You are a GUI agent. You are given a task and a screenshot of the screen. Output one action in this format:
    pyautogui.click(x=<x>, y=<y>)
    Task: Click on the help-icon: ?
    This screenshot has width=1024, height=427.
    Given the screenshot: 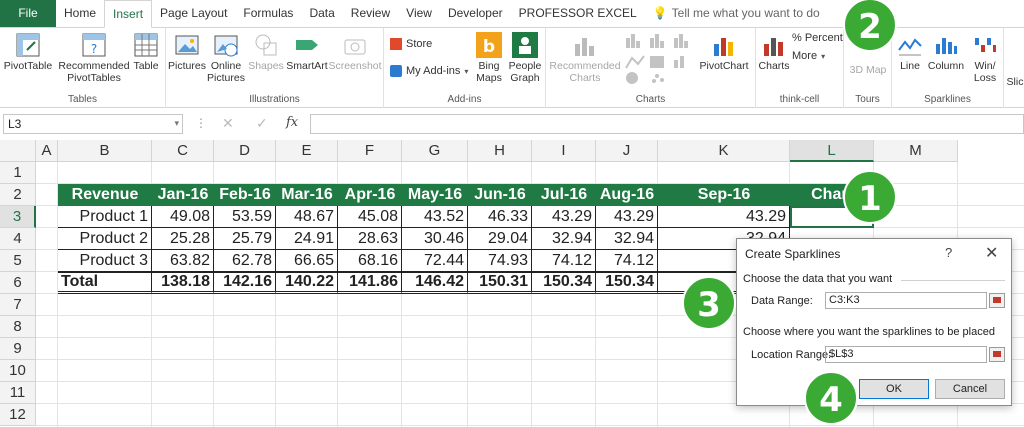 What is the action you would take?
    pyautogui.click(x=948, y=252)
    